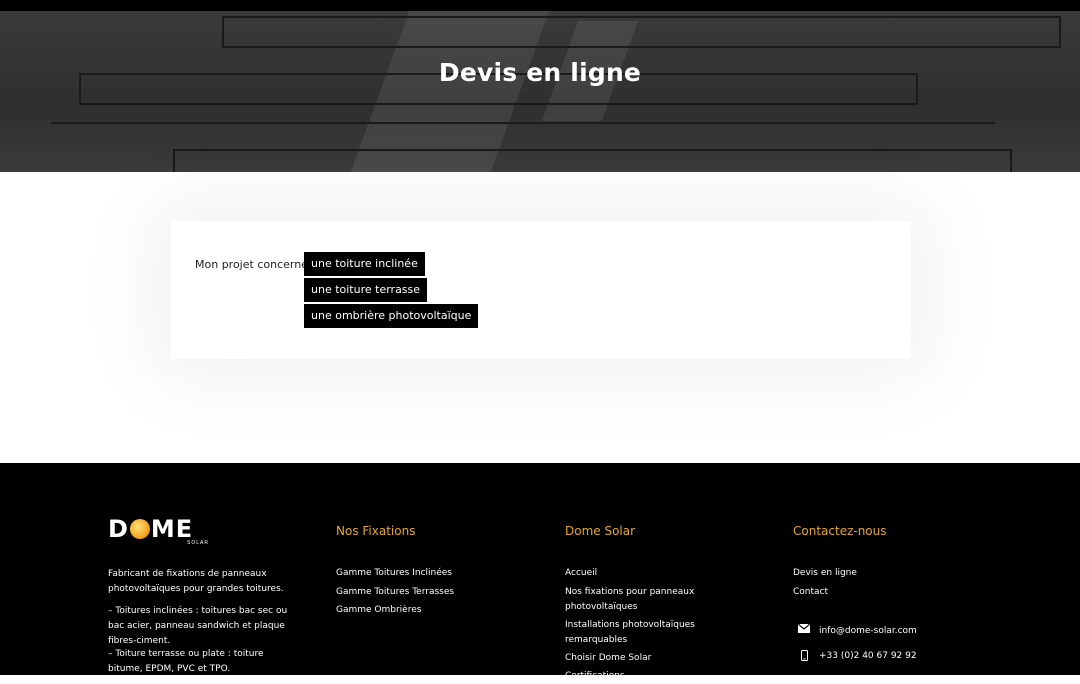 This screenshot has height=684, width=1080. Describe the element at coordinates (139, 529) in the screenshot. I see `sun-icon` at that location.